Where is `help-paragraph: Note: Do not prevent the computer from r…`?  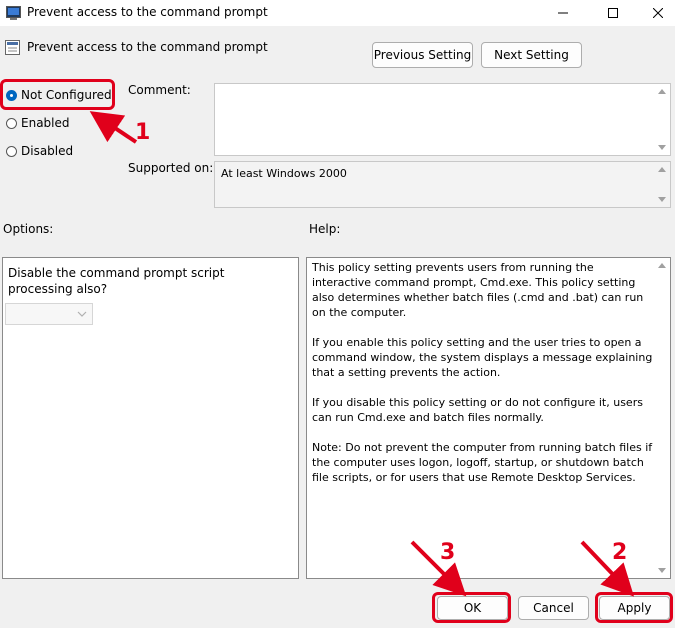 help-paragraph: Note: Do not prevent the computer from r… is located at coordinates (482, 462).